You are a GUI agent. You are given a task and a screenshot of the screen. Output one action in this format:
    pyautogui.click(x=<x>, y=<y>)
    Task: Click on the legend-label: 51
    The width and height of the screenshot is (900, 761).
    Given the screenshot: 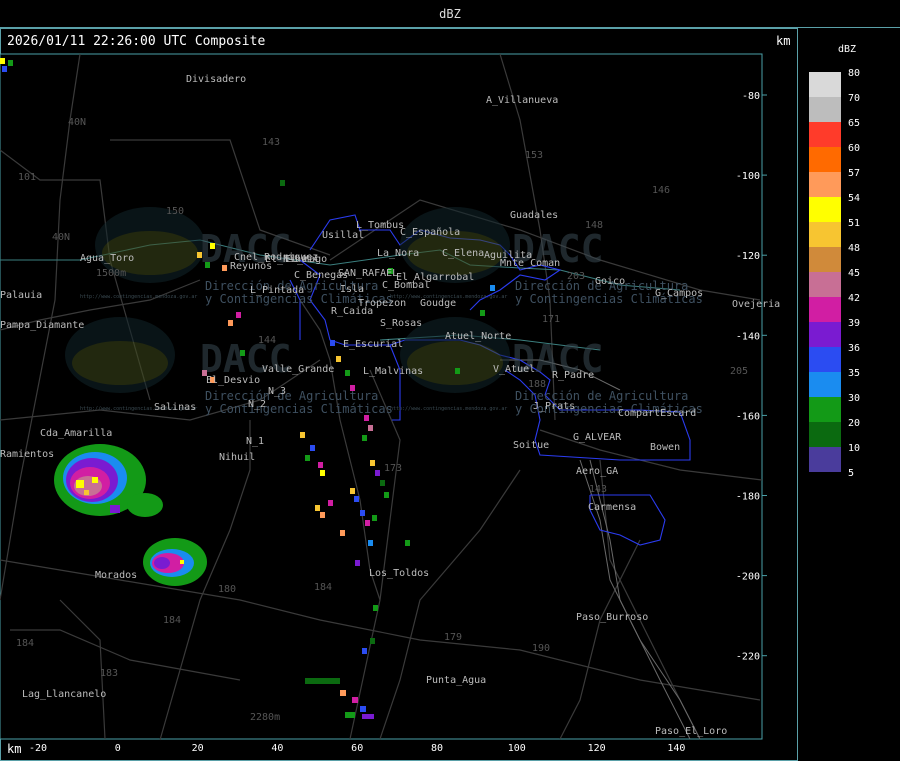 What is the action you would take?
    pyautogui.click(x=854, y=223)
    